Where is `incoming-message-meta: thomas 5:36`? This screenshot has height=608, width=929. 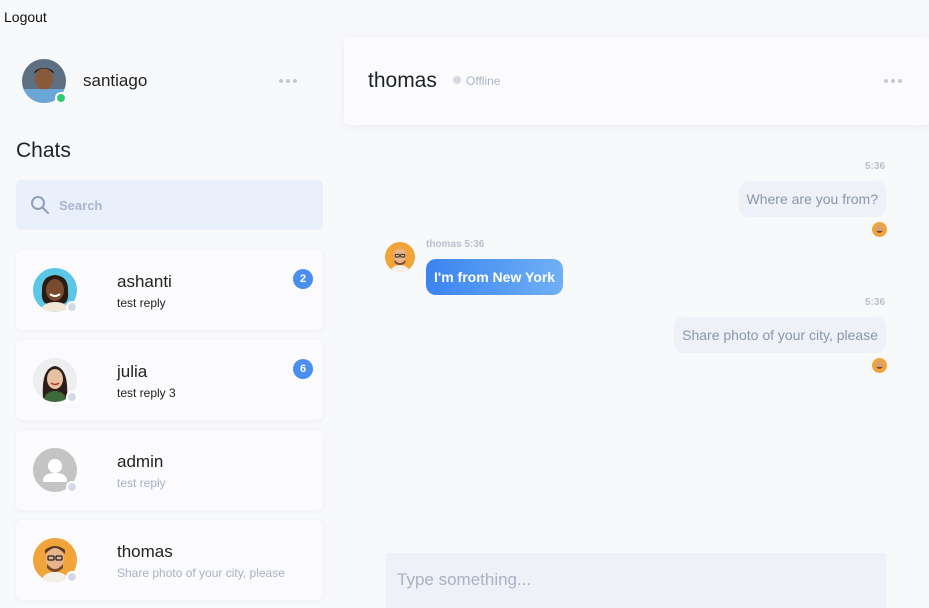
incoming-message-meta: thomas 5:36 is located at coordinates (455, 244).